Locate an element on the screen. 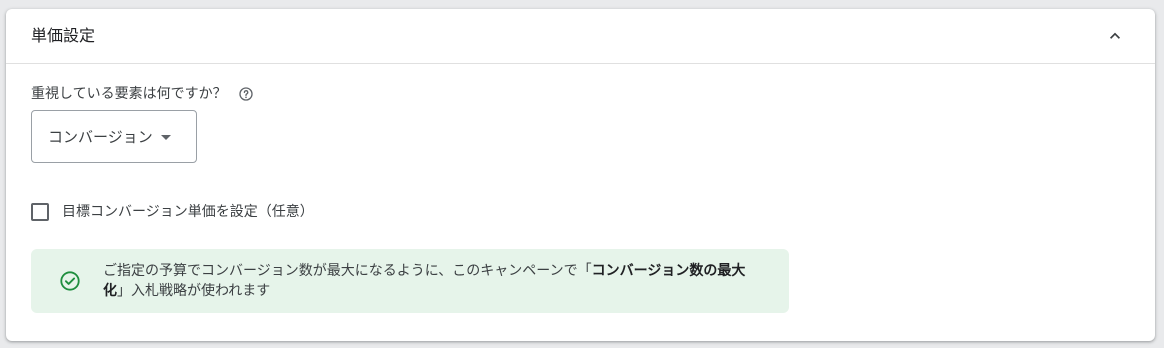 This screenshot has width=1164, height=348. target-cpa-option: 目標コンバージョン単価を設定（任意） is located at coordinates (172, 212).